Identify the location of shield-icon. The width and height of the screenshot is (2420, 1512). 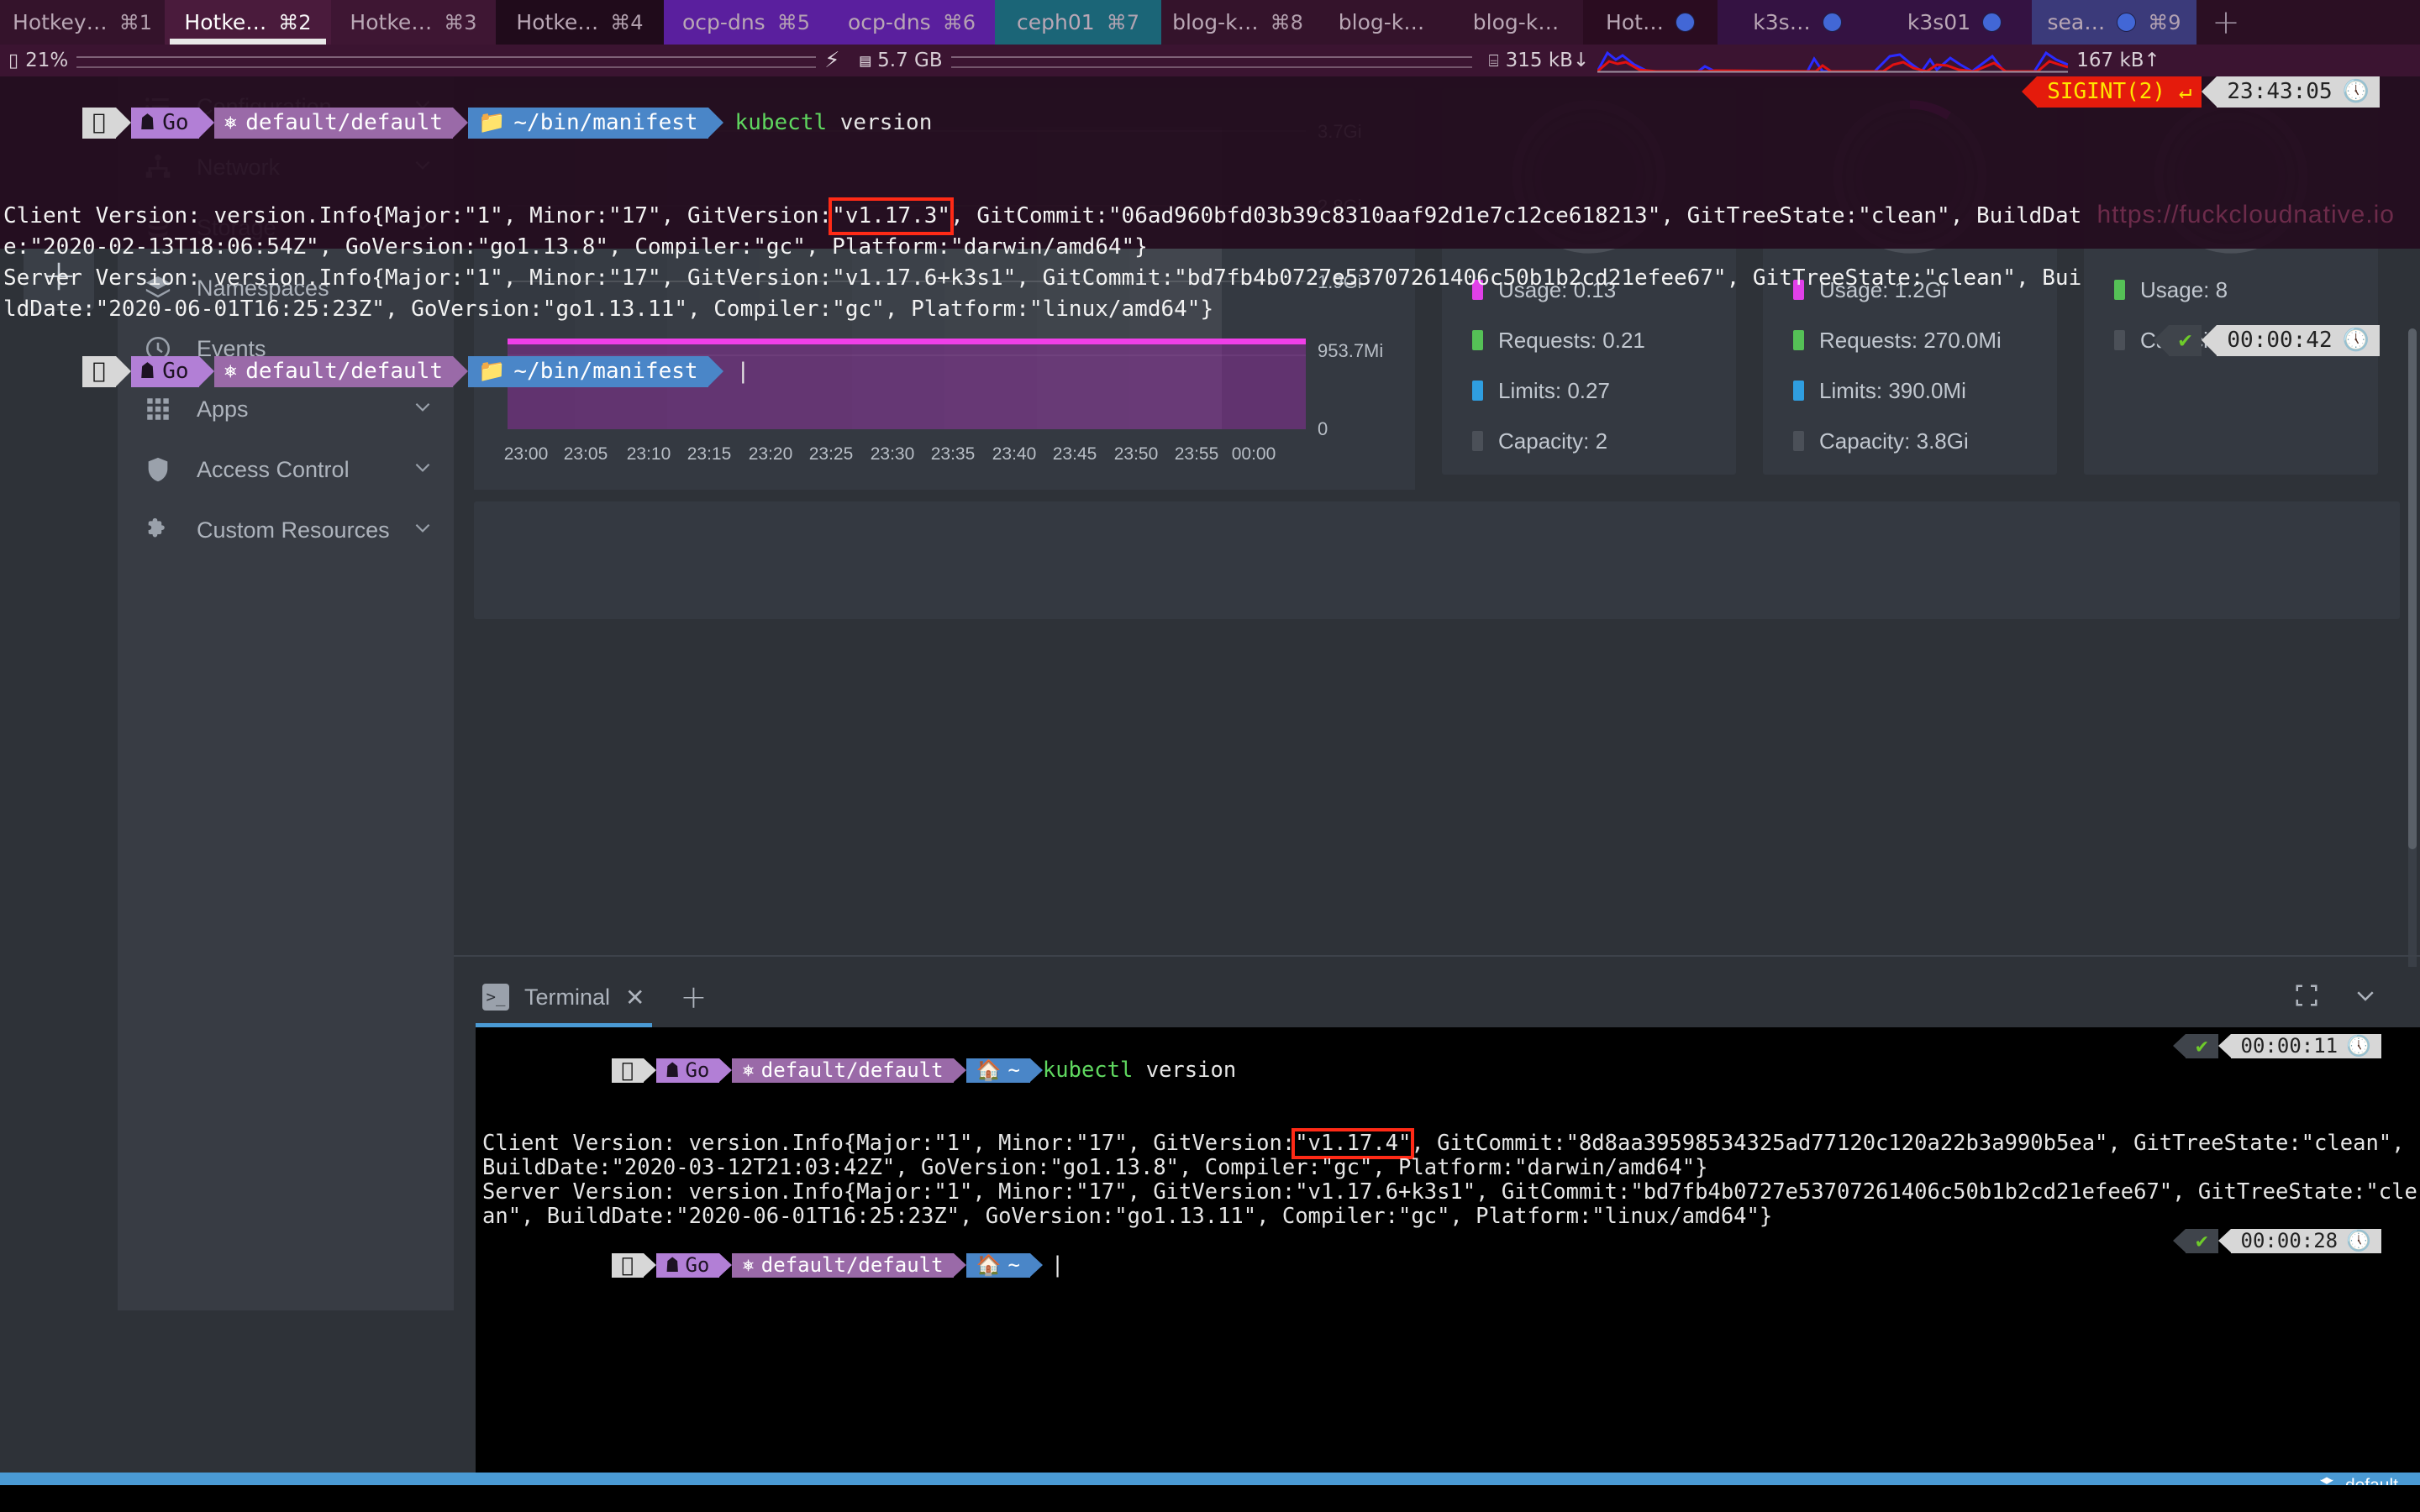
(158, 469).